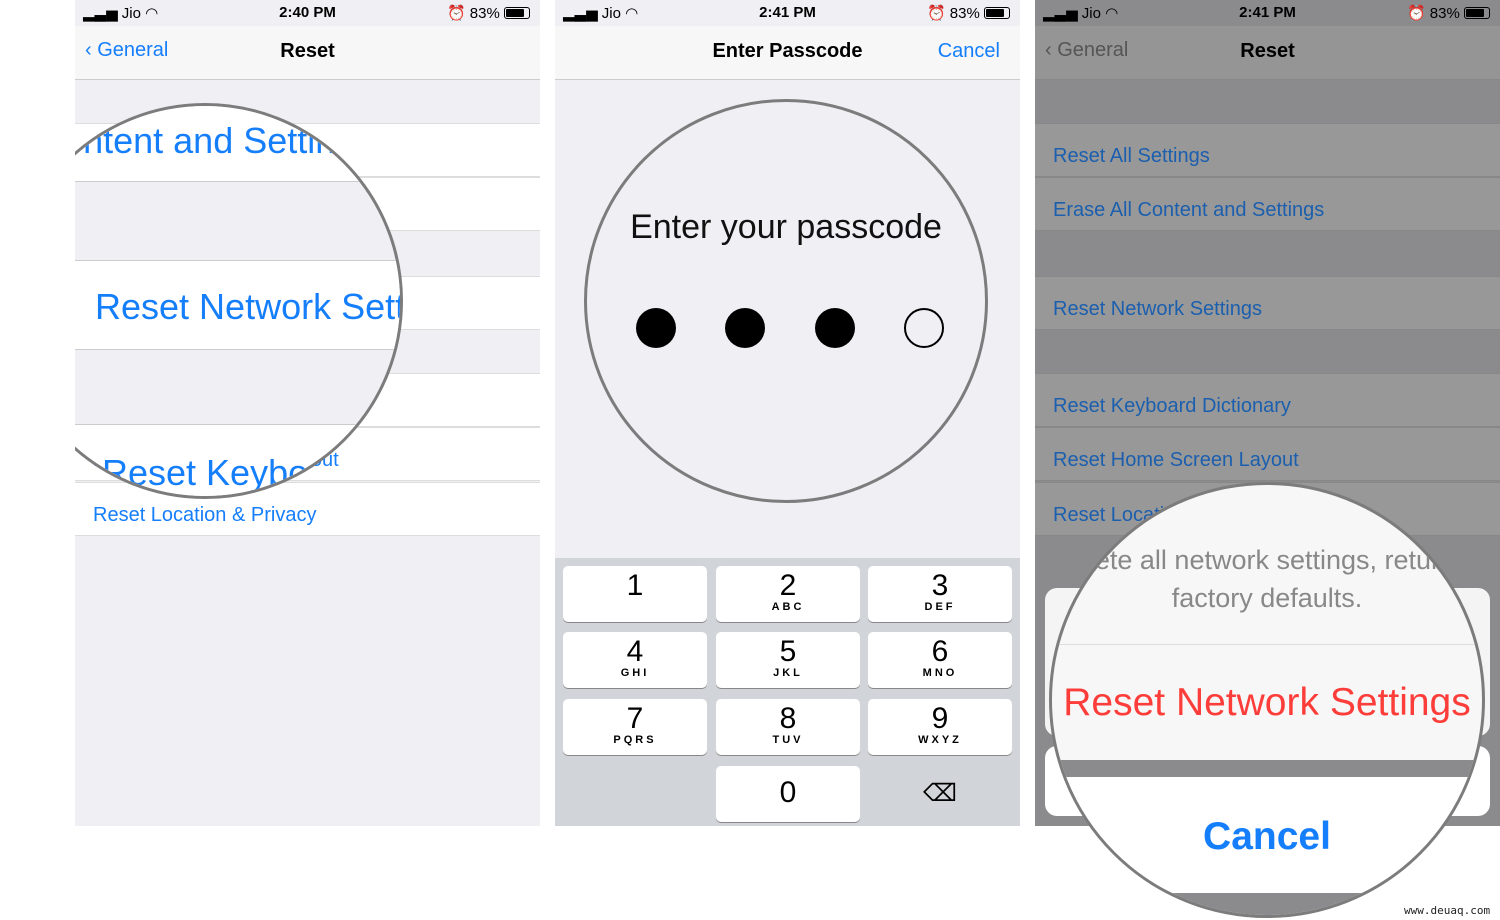 The width and height of the screenshot is (1500, 920). What do you see at coordinates (788, 585) in the screenshot?
I see `key-digit: 2` at bounding box center [788, 585].